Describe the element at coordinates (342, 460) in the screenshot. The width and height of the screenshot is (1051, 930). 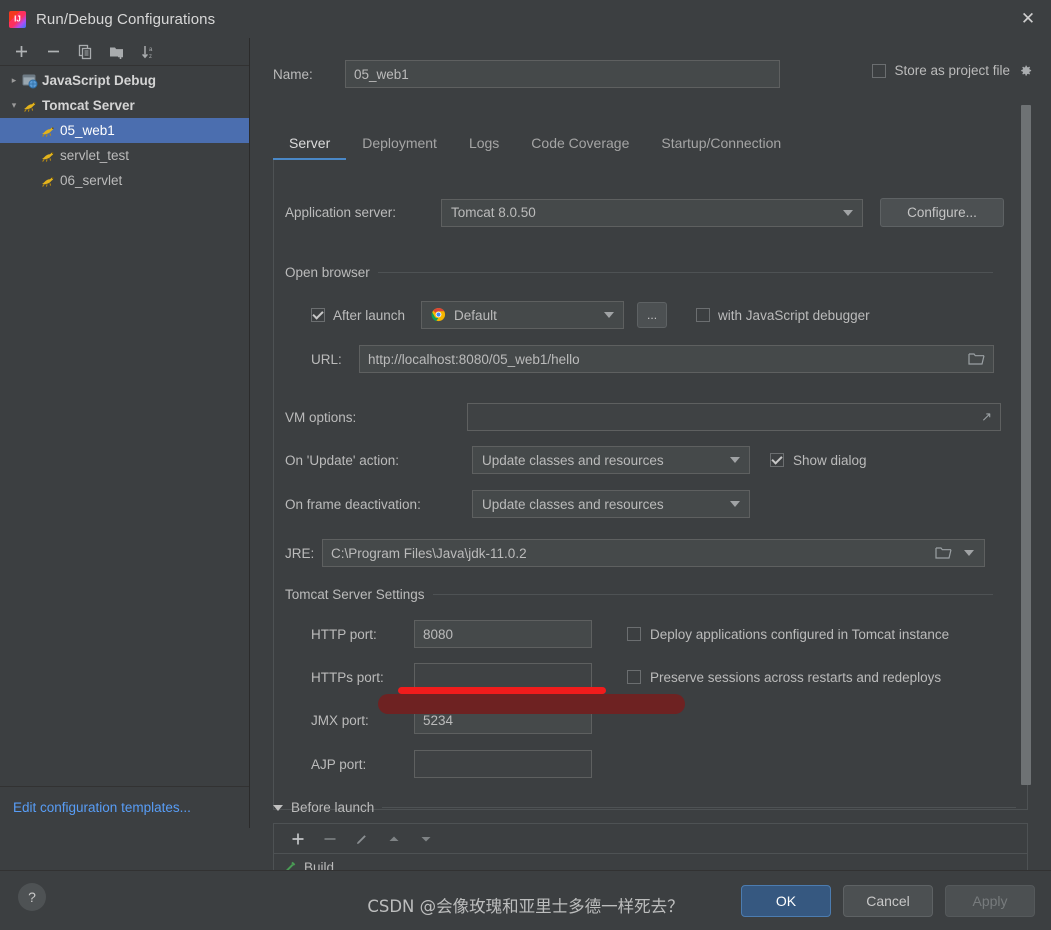
I see `on-update-action-label: On 'Update' action:` at that location.